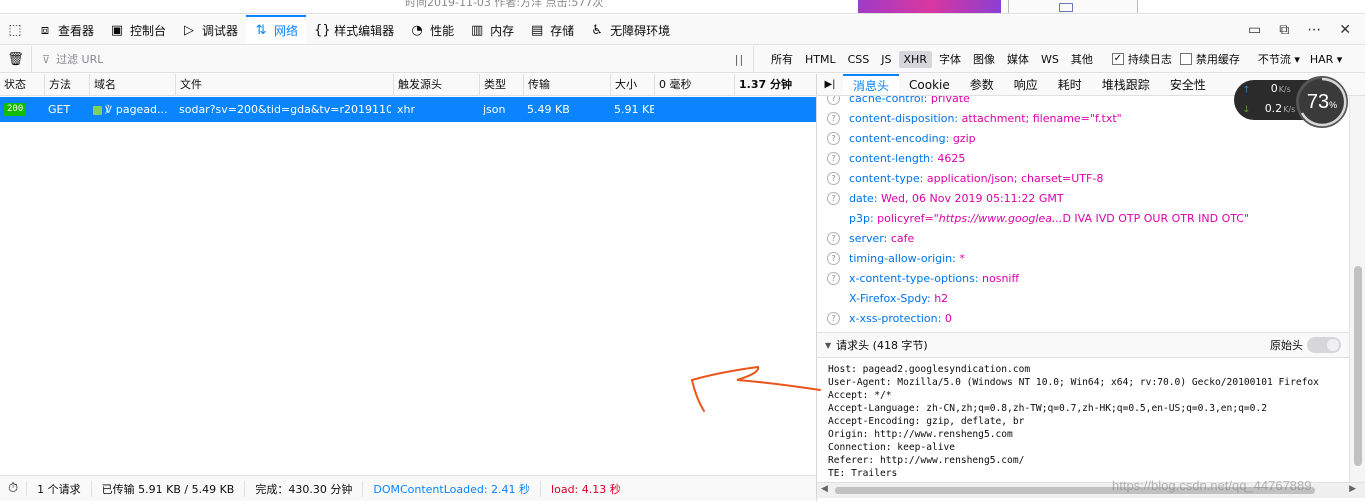  Describe the element at coordinates (16, 59) in the screenshot. I see `clear-icon: 🗑` at that location.